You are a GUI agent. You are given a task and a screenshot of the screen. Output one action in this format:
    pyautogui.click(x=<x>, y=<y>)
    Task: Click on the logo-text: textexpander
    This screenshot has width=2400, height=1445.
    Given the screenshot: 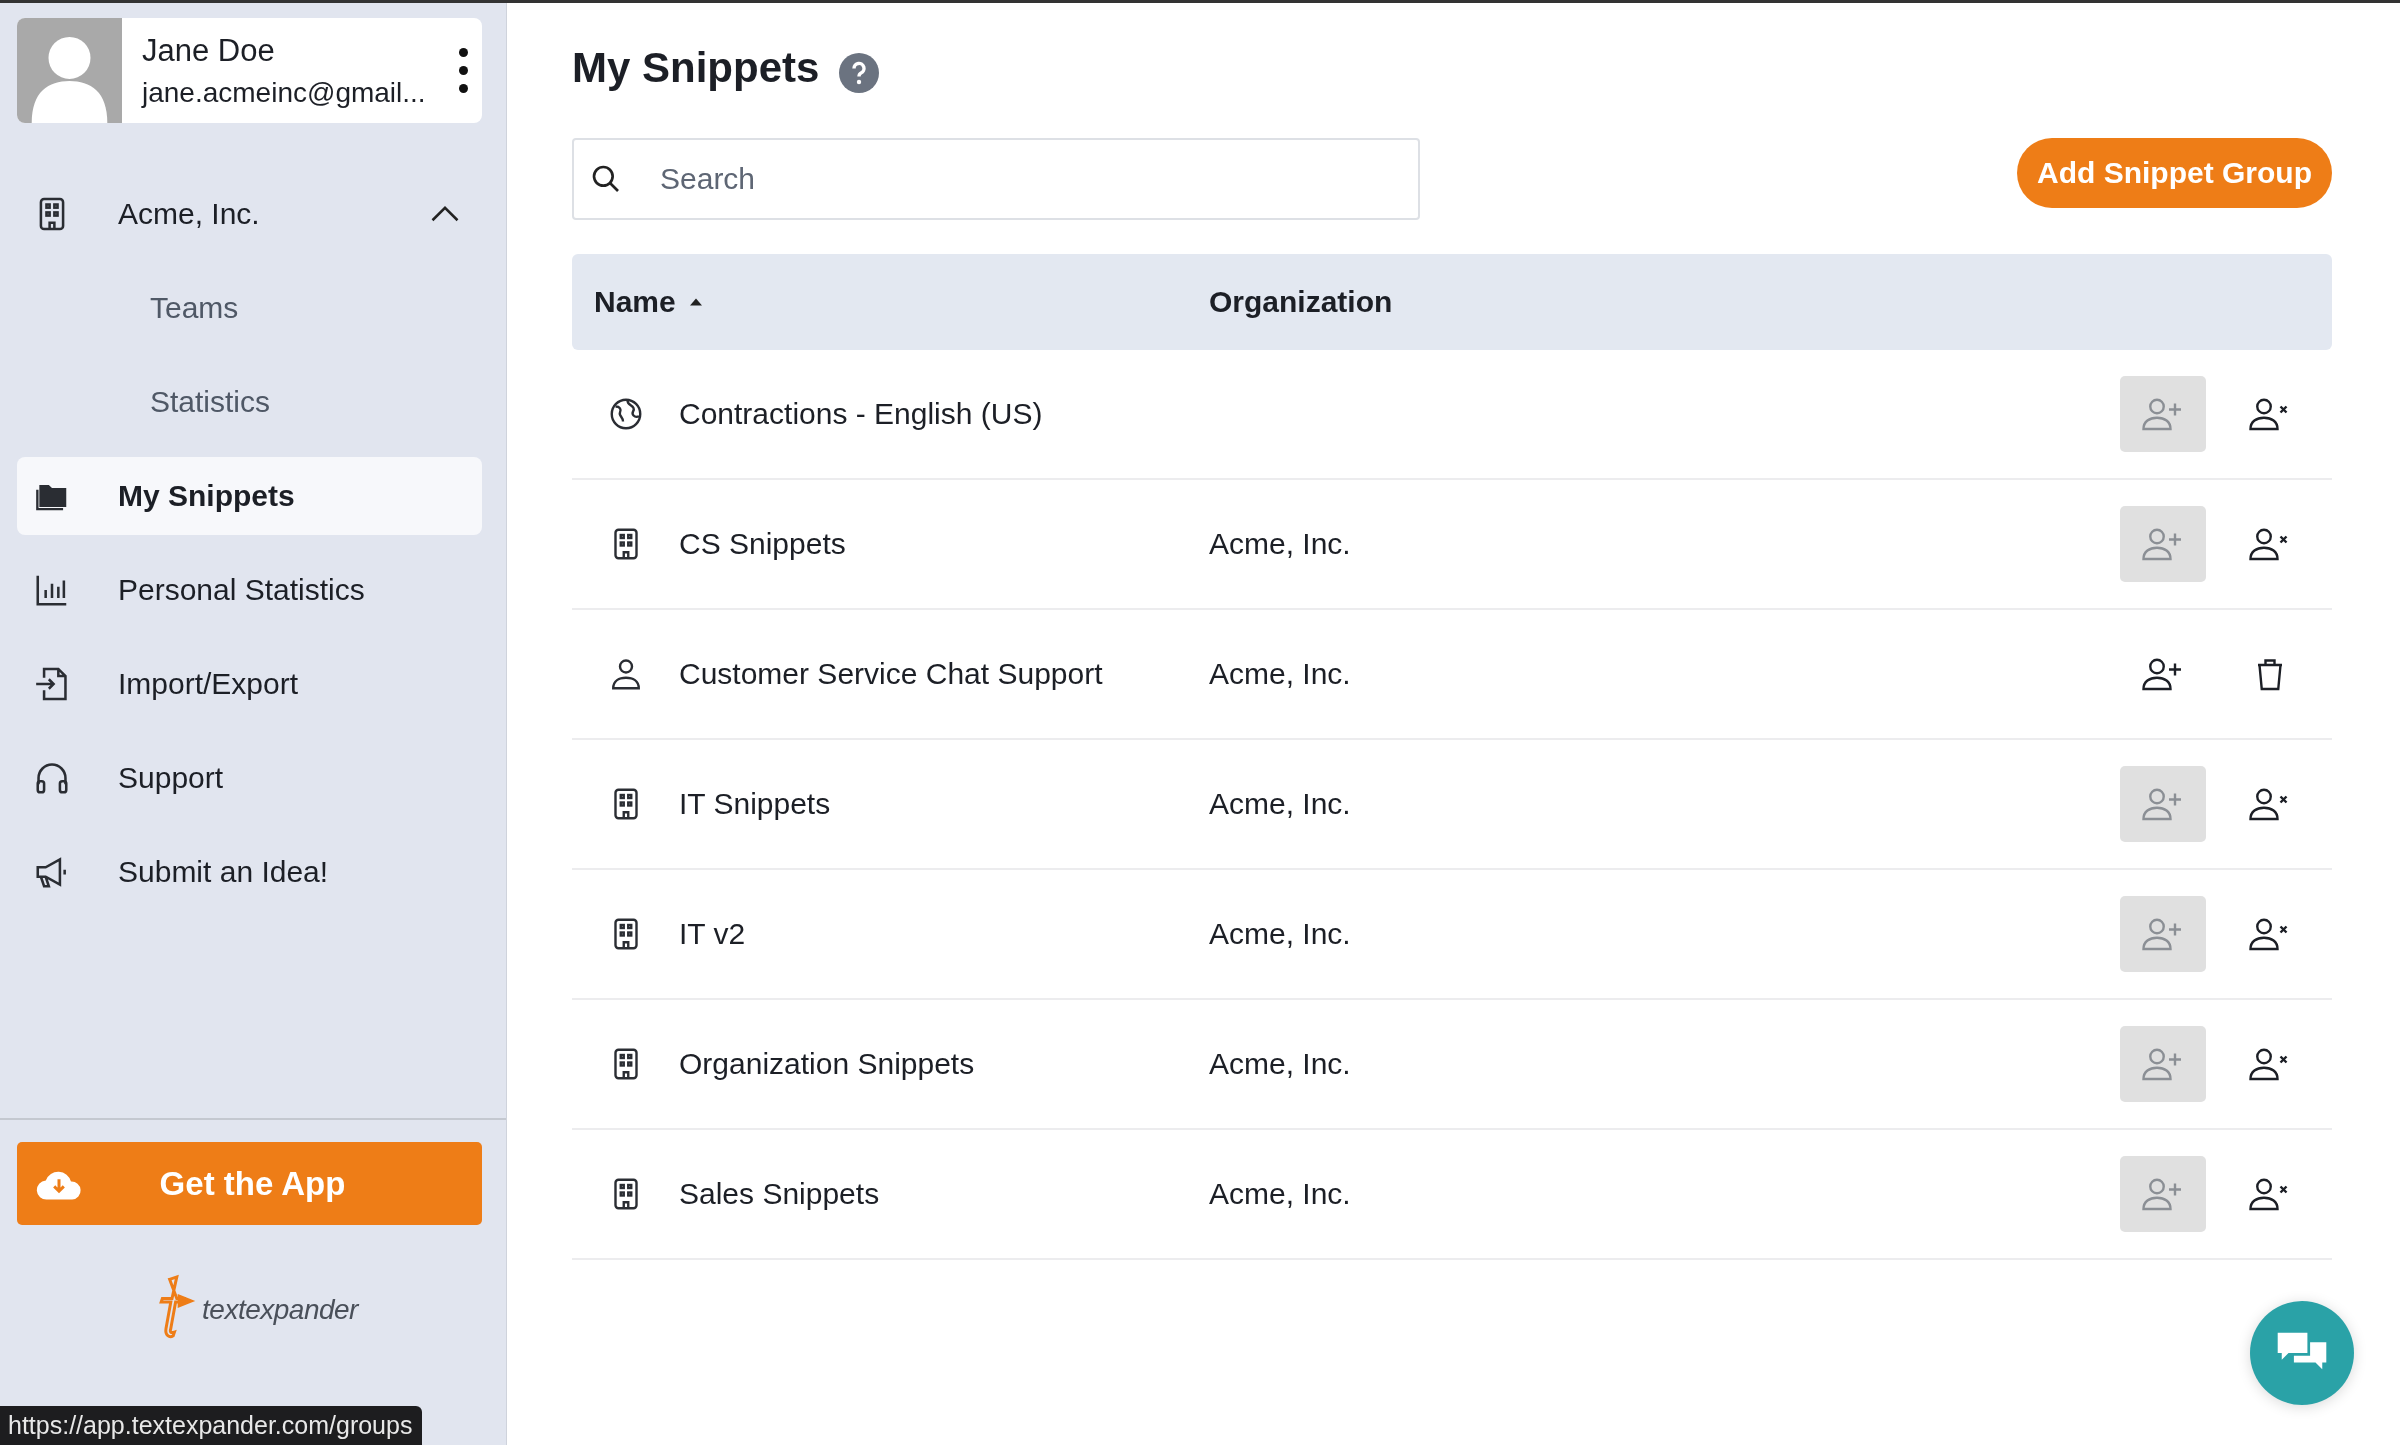 What is the action you would take?
    pyautogui.click(x=280, y=1310)
    